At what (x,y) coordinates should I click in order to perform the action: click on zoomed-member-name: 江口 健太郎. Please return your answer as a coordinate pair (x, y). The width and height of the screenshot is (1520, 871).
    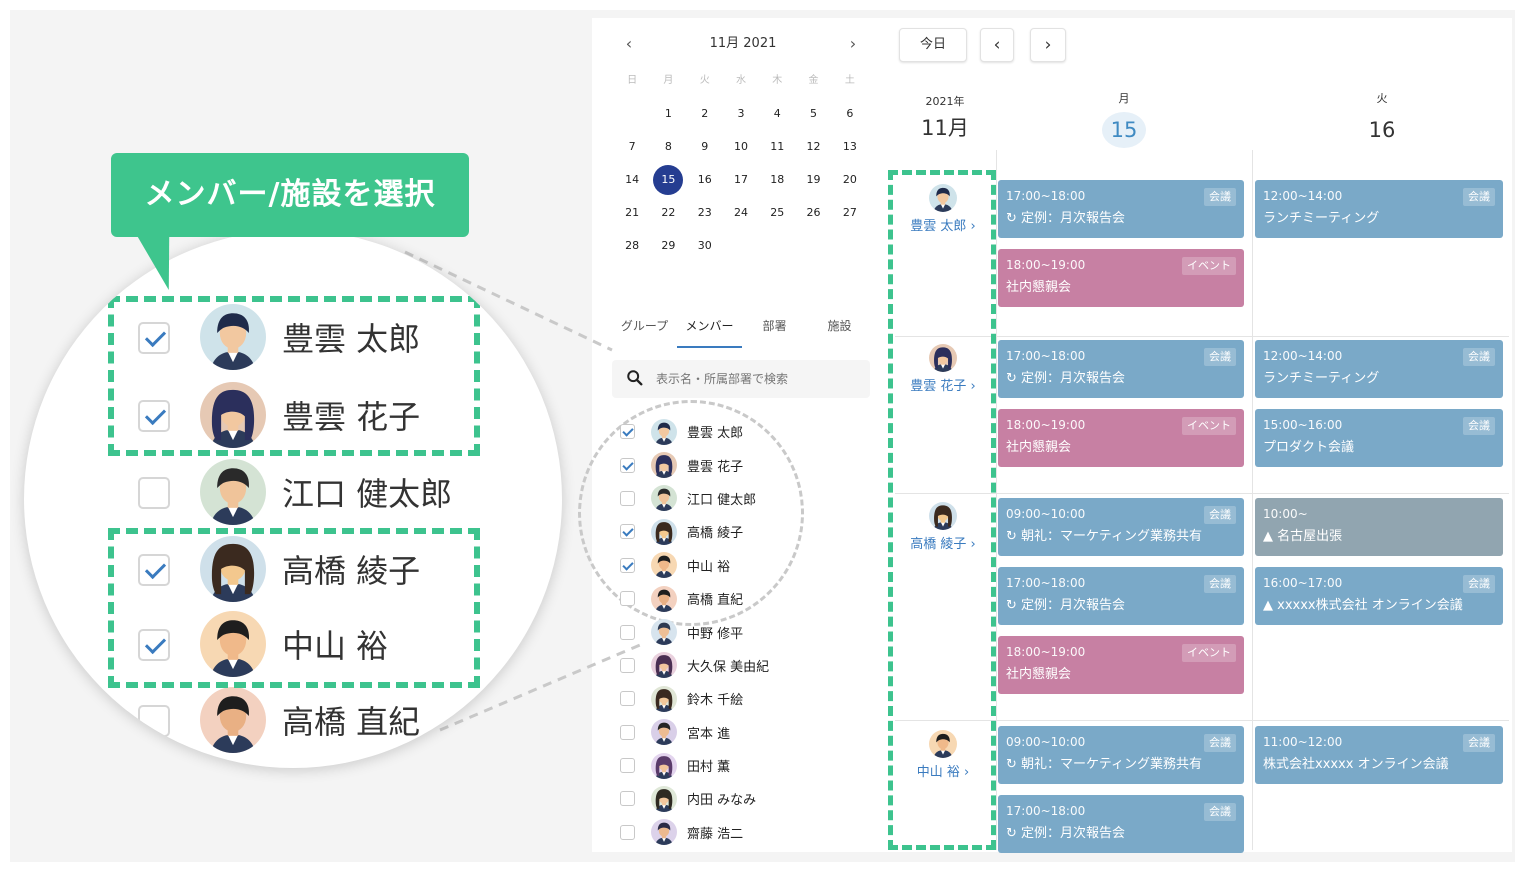
    Looking at the image, I should click on (367, 494).